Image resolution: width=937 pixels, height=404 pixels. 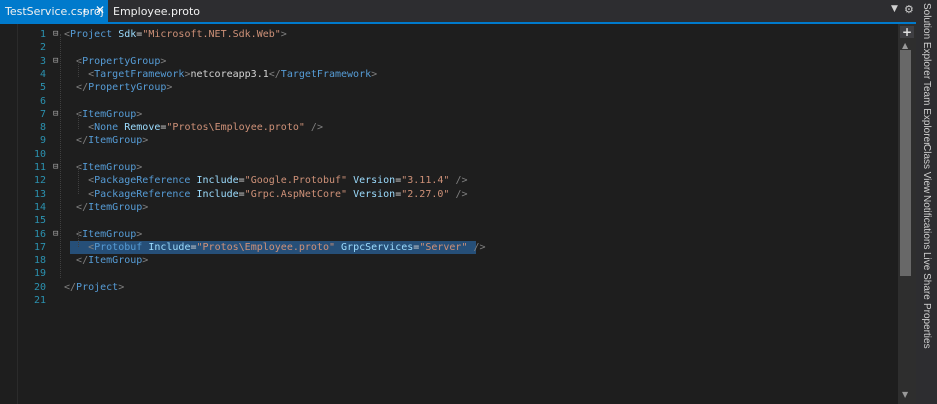 I want to click on line-number: 18, so click(x=39, y=261).